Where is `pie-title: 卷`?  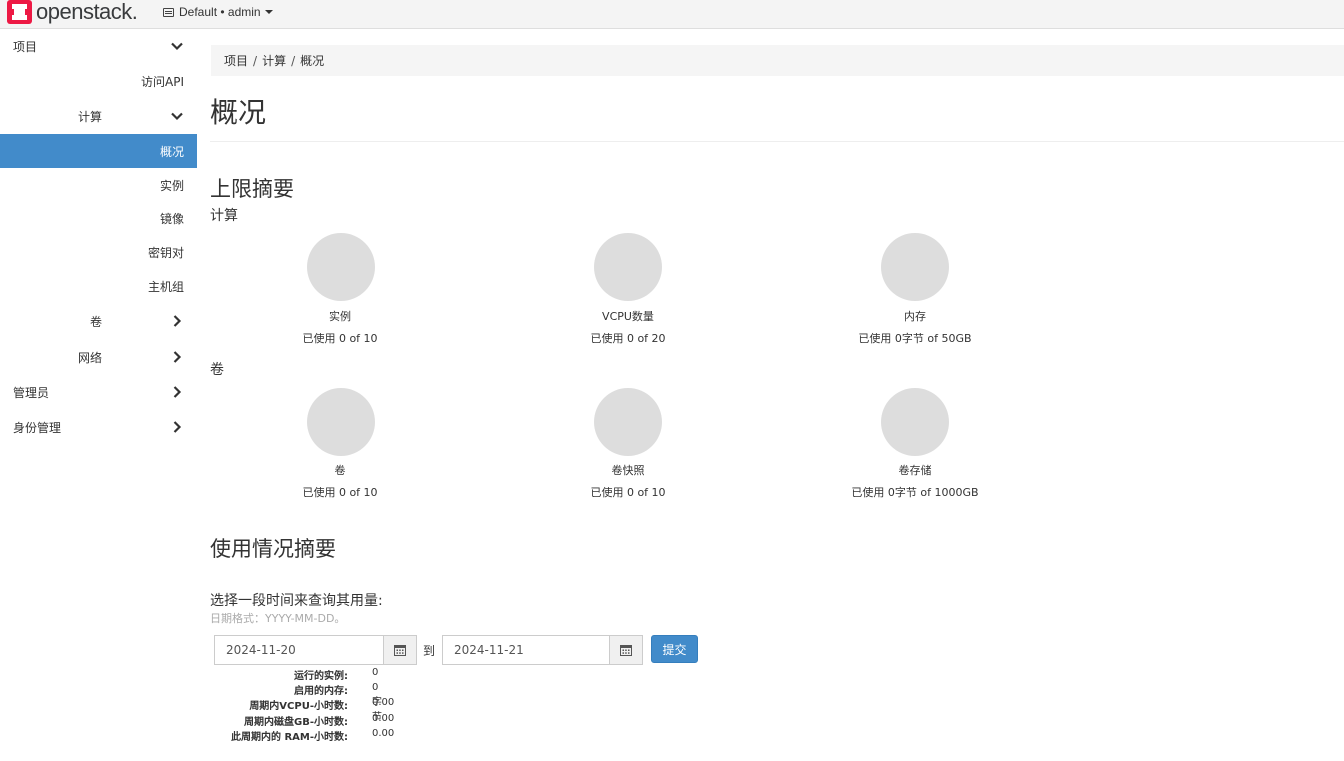
pie-title: 卷 is located at coordinates (340, 470).